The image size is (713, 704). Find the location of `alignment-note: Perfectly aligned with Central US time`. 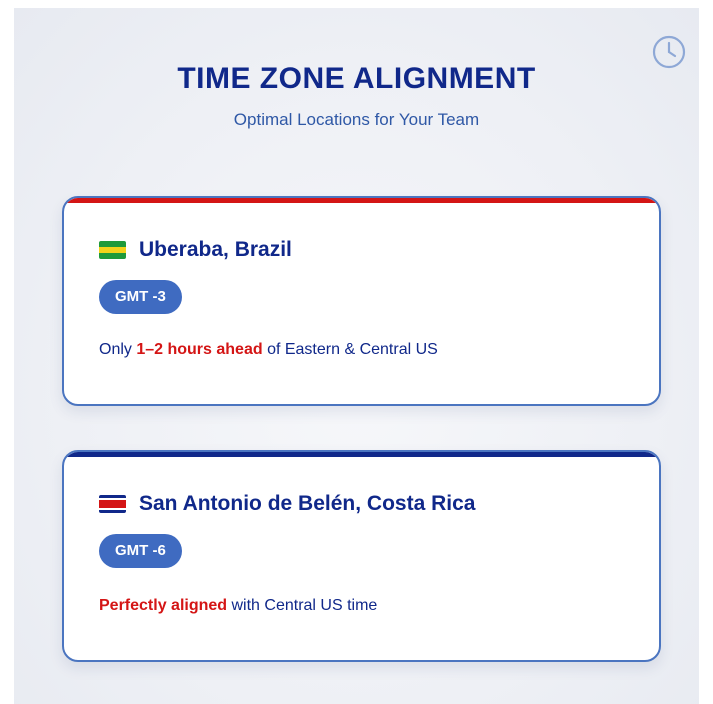

alignment-note: Perfectly aligned with Central US time is located at coordinates (238, 606).